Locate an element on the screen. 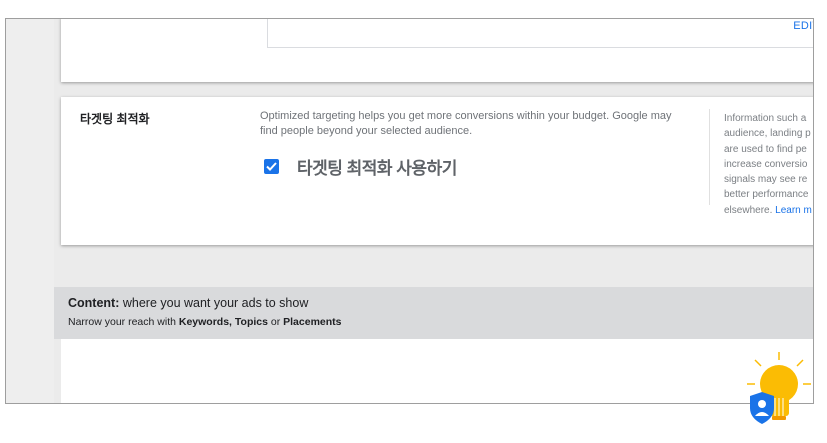 The width and height of the screenshot is (827, 443). info-line: signals may see re is located at coordinates (766, 180).